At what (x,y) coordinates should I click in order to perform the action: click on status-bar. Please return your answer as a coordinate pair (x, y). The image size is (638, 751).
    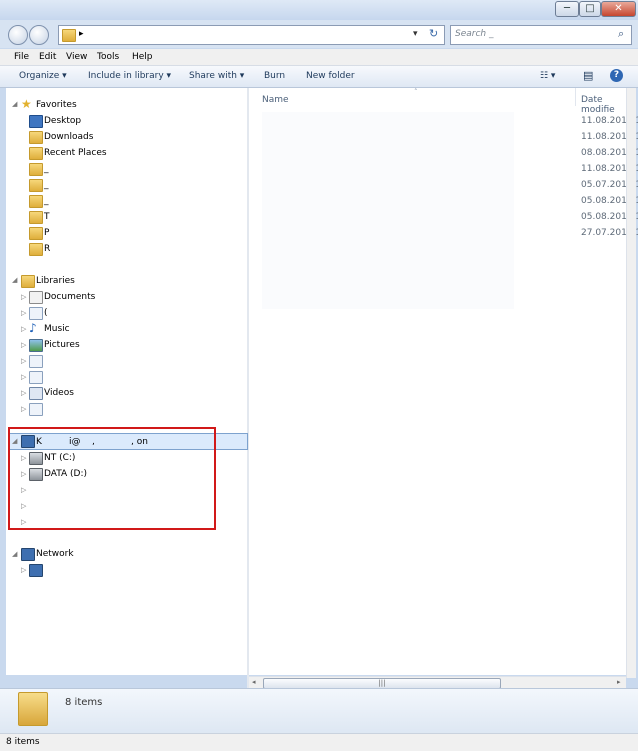
    Looking at the image, I should click on (319, 742).